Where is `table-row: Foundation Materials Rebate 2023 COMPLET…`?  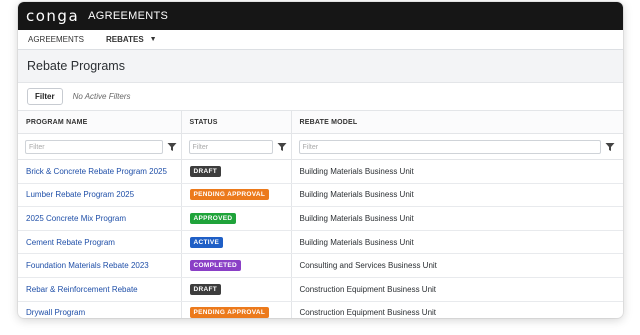
table-row: Foundation Materials Rebate 2023 COMPLET… is located at coordinates (320, 265).